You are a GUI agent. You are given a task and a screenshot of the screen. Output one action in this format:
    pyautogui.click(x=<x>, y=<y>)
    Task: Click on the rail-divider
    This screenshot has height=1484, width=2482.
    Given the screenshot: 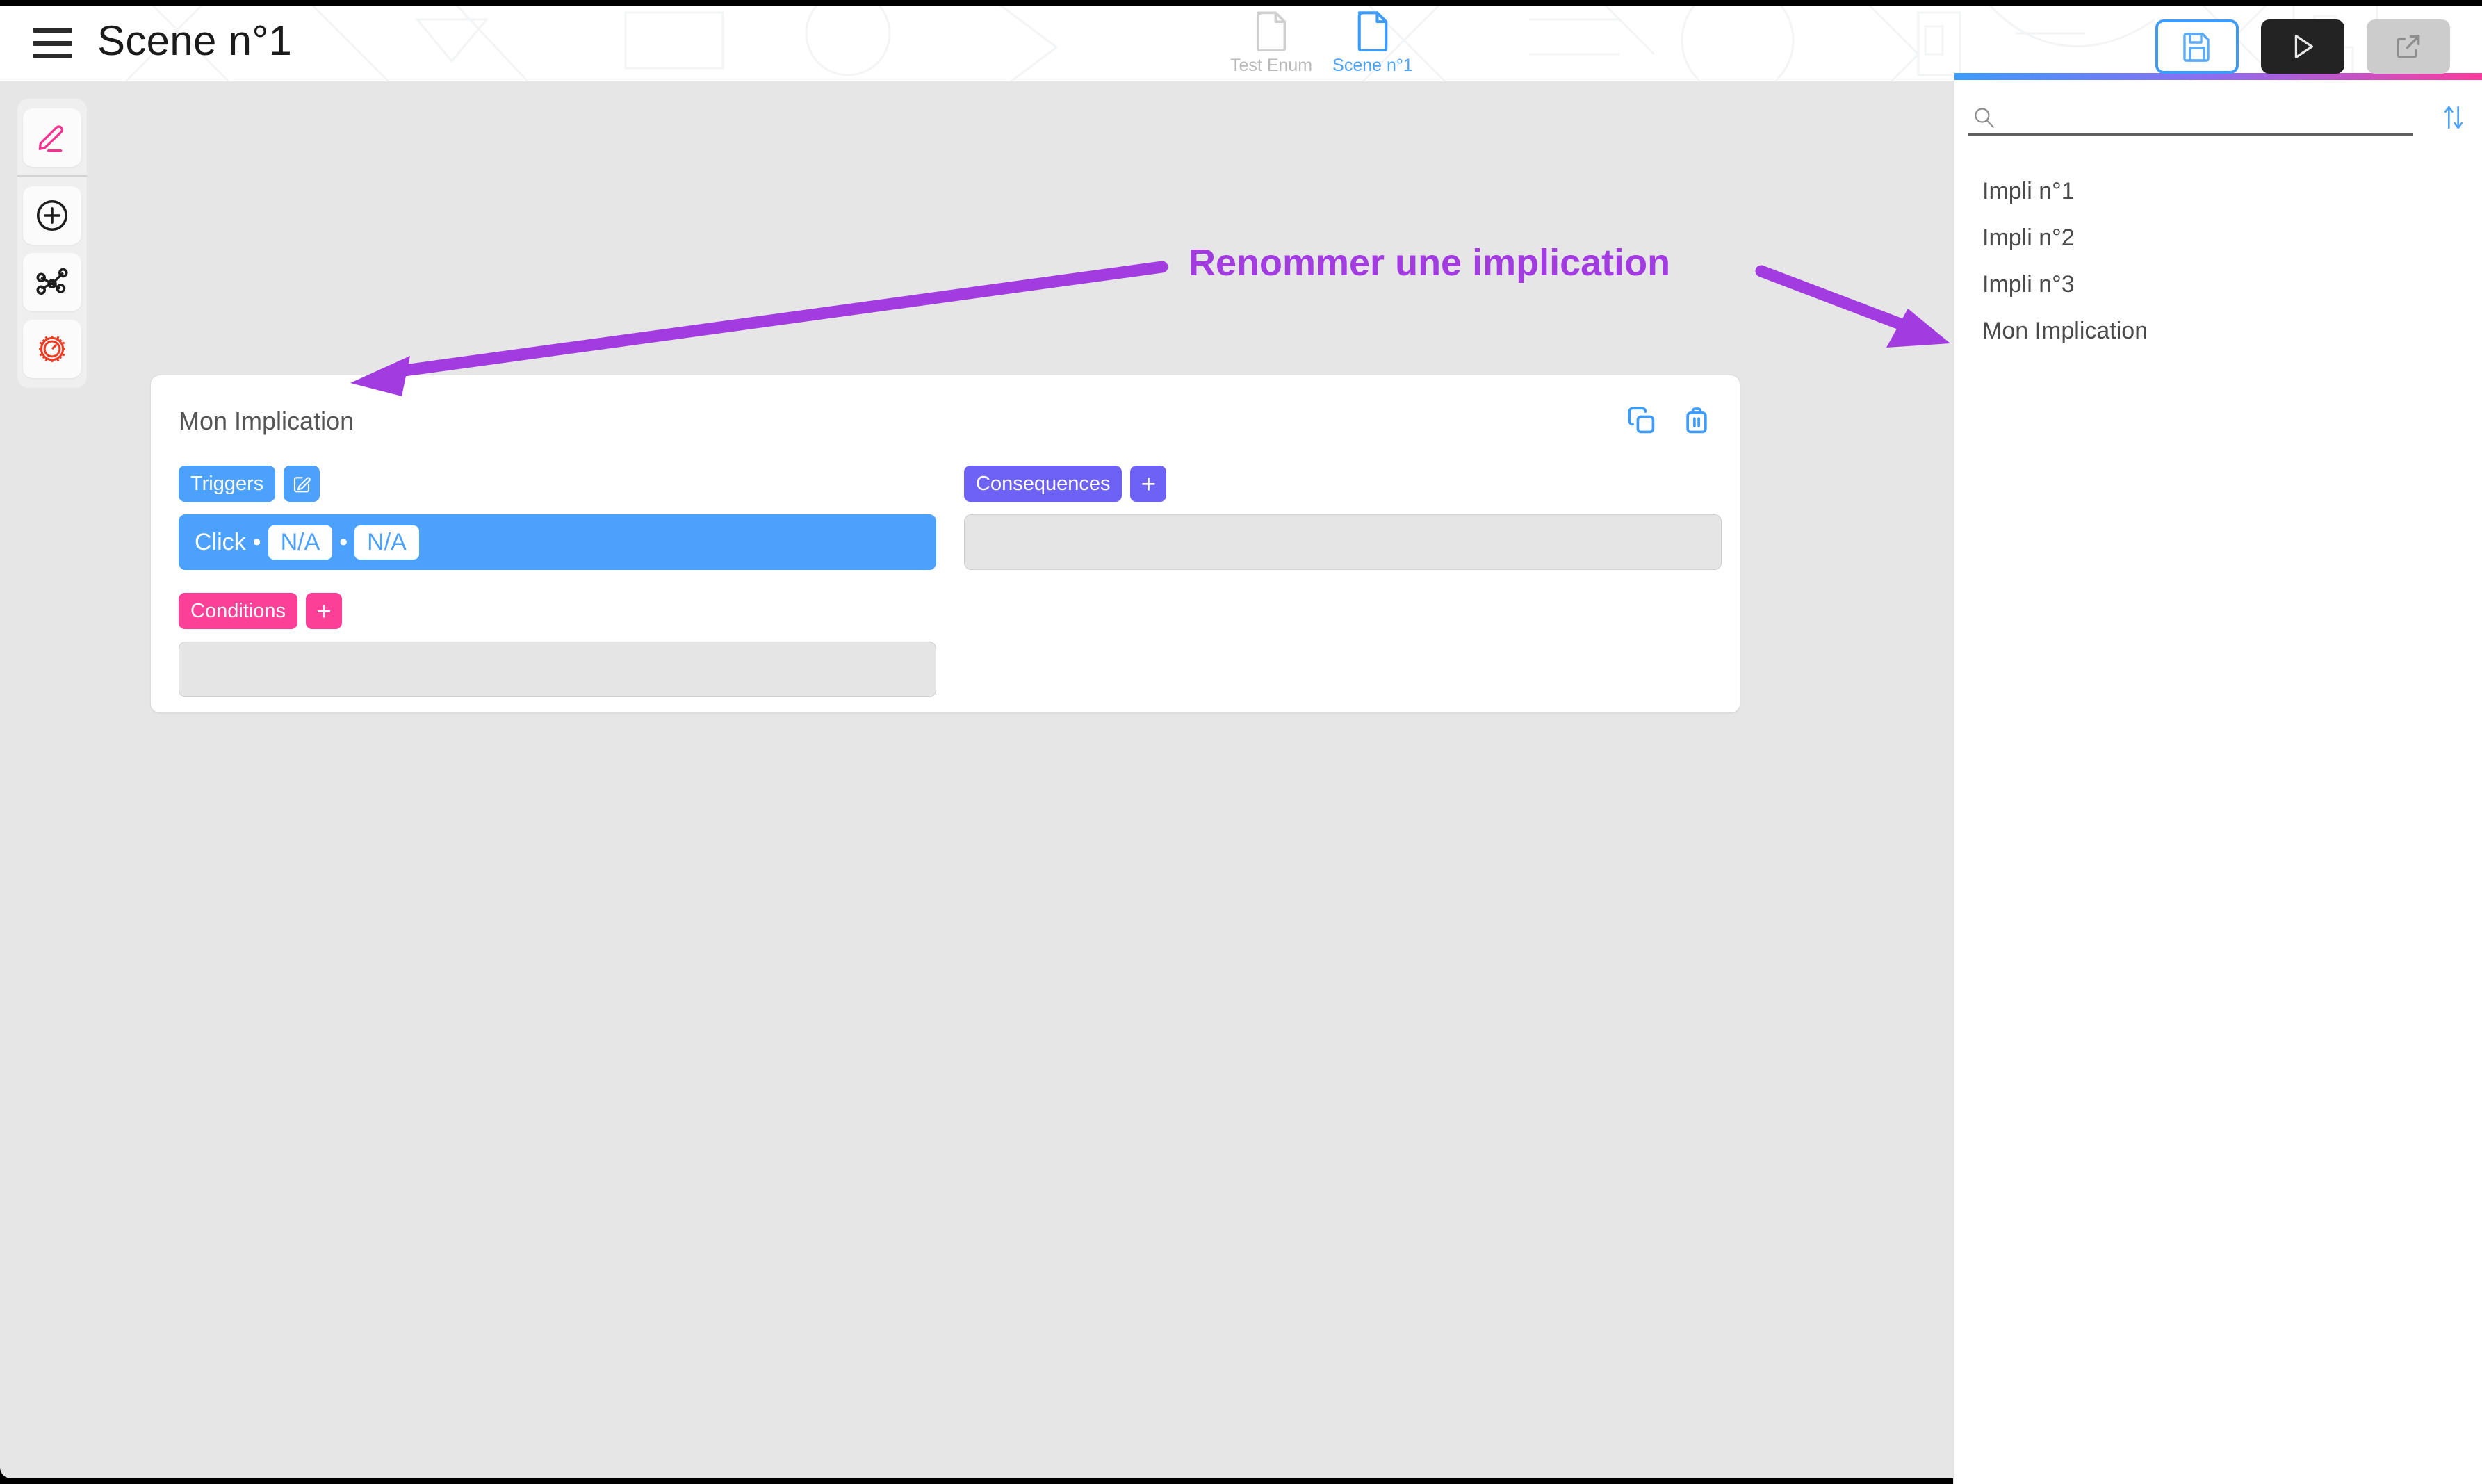 What is the action you would take?
    pyautogui.click(x=52, y=176)
    